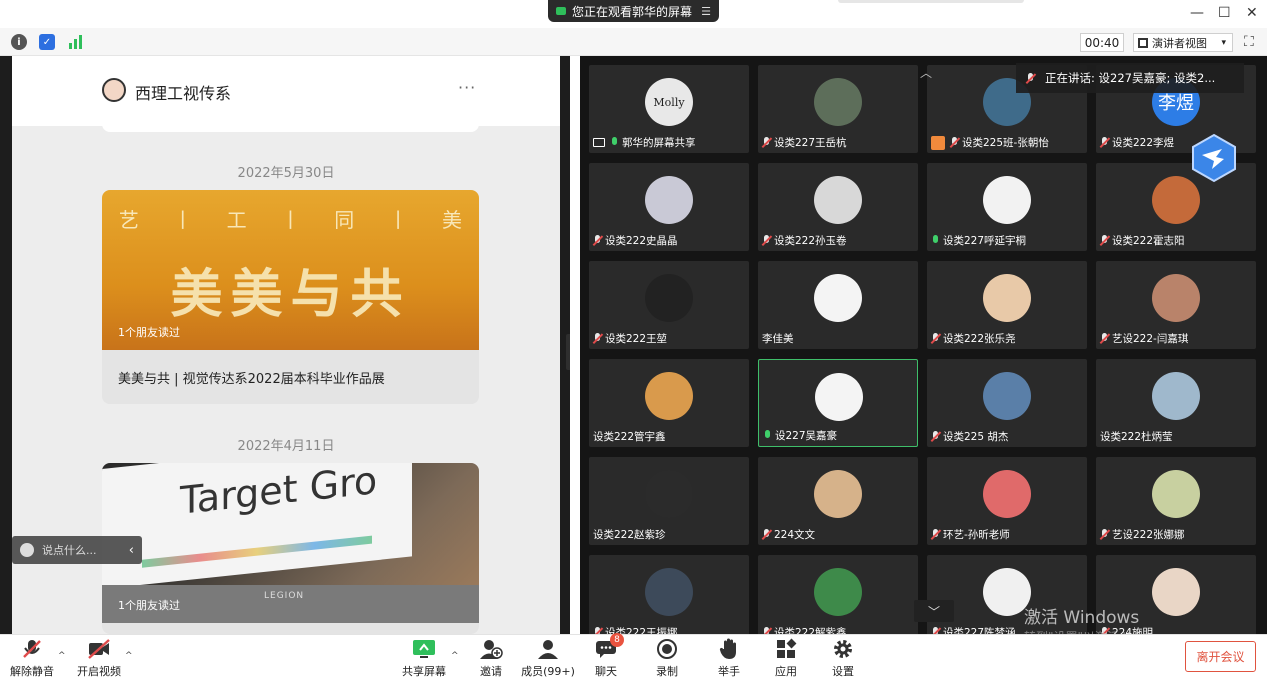  What do you see at coordinates (1007, 207) in the screenshot?
I see `participant-tile: 设类227呼延宇桐` at bounding box center [1007, 207].